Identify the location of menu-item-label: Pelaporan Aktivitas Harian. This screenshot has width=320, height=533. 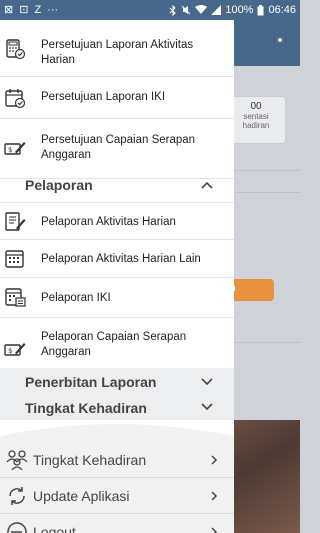
(108, 222).